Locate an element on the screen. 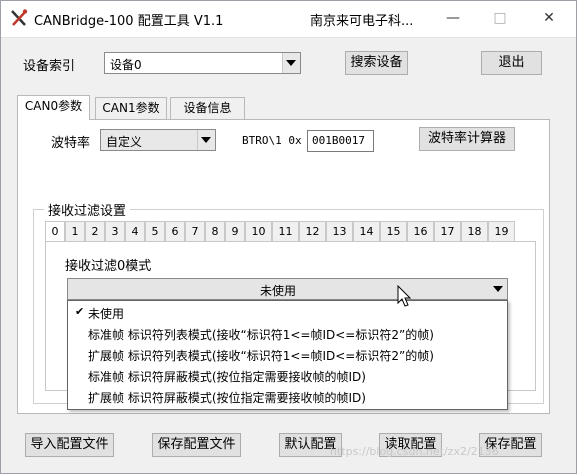 The height and width of the screenshot is (474, 577). tools-icon is located at coordinates (19, 17).